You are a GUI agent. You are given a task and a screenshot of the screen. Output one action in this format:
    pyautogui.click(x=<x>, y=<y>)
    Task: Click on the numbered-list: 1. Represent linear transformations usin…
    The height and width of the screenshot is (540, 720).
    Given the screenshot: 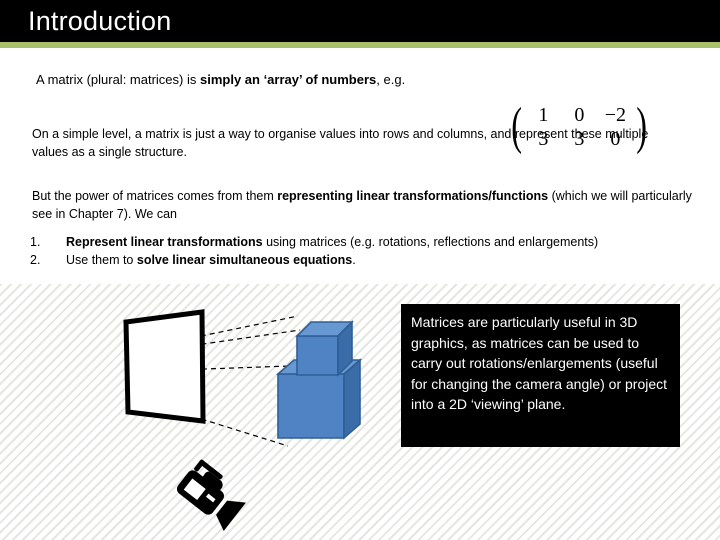 What is the action you would take?
    pyautogui.click(x=365, y=251)
    